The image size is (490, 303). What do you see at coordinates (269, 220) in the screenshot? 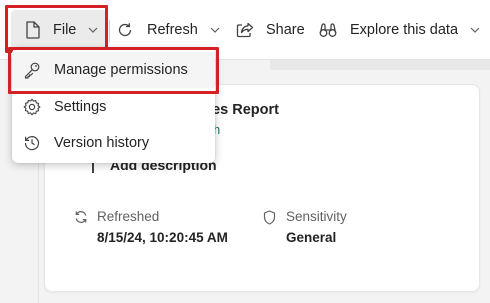
I see `shield-icon` at bounding box center [269, 220].